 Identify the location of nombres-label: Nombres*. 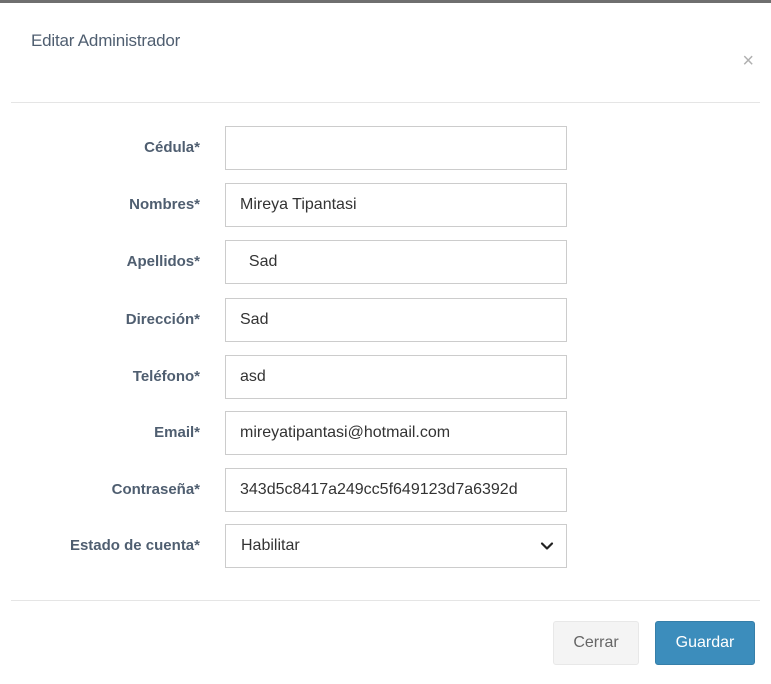
(164, 204).